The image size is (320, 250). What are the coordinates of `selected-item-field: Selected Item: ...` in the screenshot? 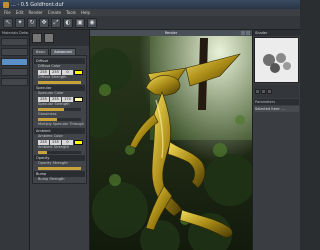 It's located at (276, 109).